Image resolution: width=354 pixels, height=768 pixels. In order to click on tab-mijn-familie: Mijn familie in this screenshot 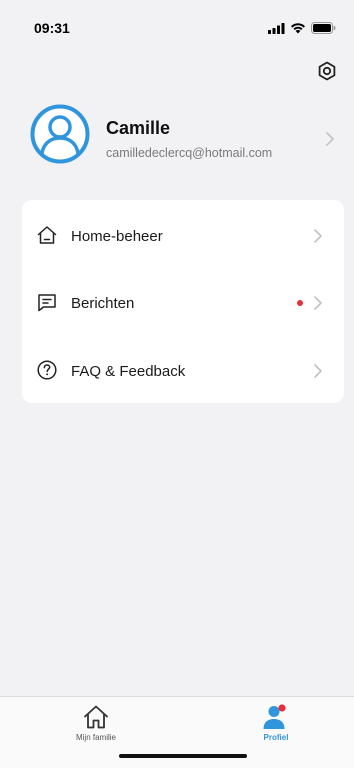, I will do `click(96, 722)`.